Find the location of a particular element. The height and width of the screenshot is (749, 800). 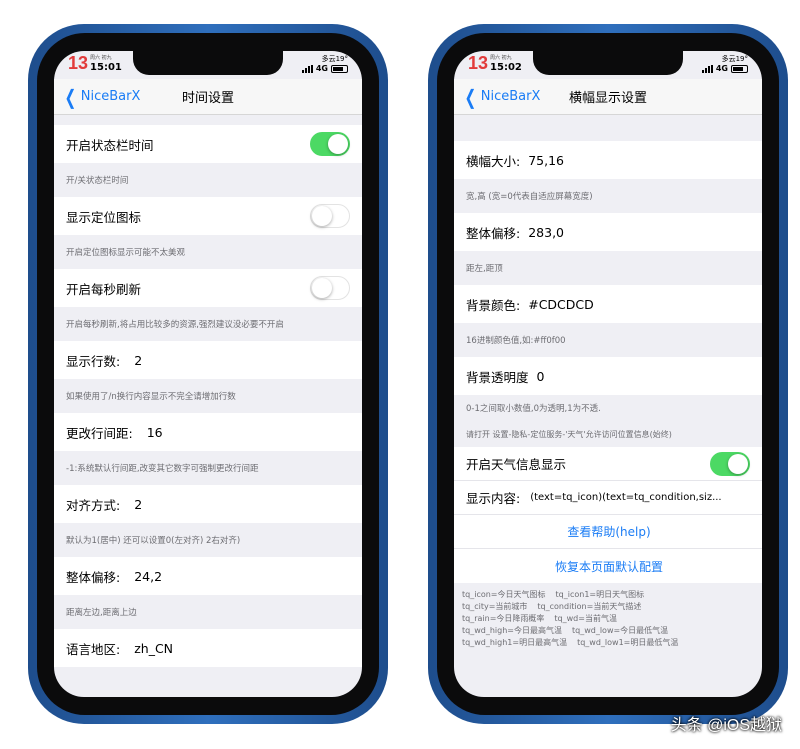

weather-location-note: 请打开 设置-隐私-定位服务-'天气'允许访问位置信息(始终) is located at coordinates (569, 434).